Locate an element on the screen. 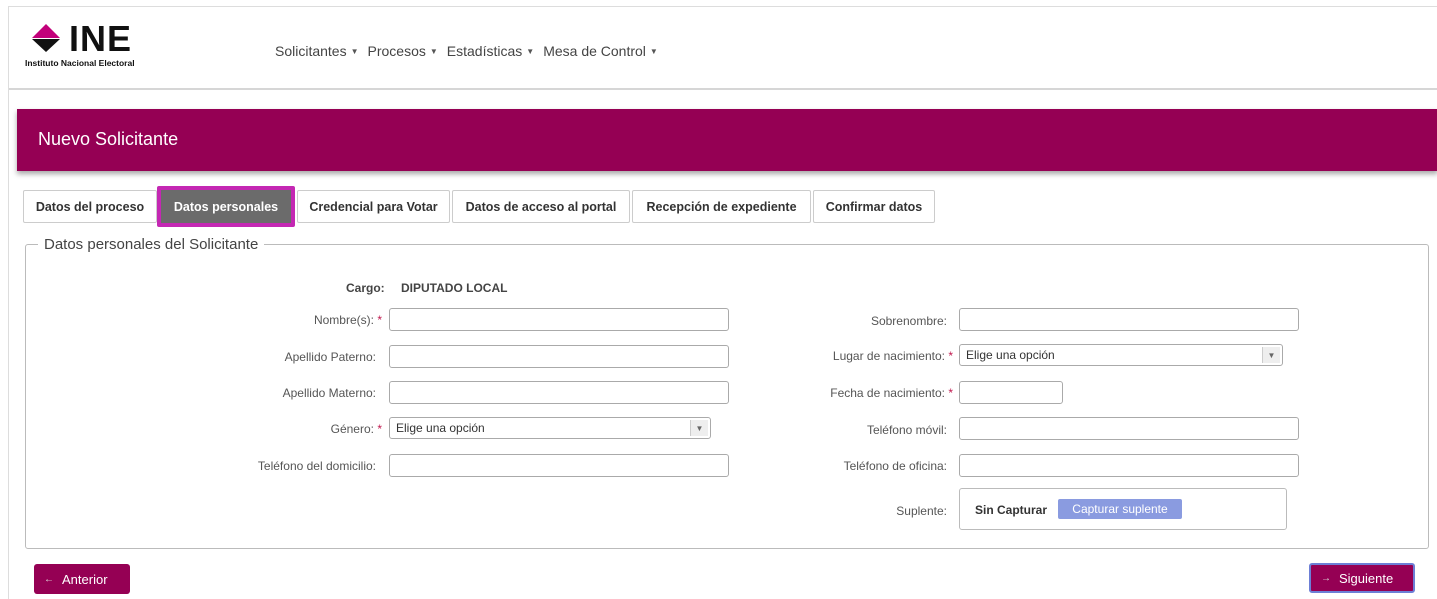  lugar-nacimiento-select-value: Elige una opción is located at coordinates (1010, 355).